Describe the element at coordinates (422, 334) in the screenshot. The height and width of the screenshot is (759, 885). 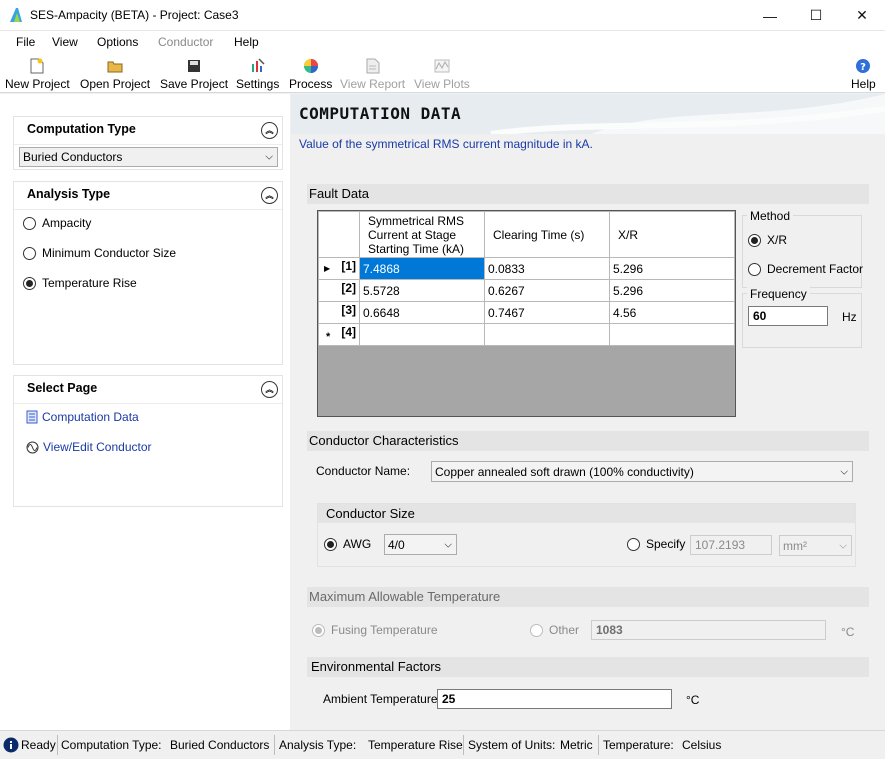
I see `cell-current` at that location.